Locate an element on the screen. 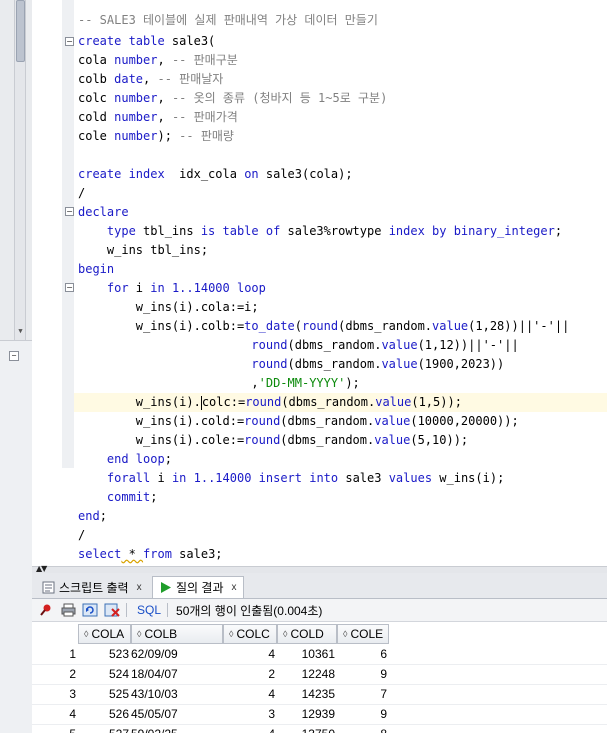 This screenshot has width=607, height=733. cell-cold: 14235 is located at coordinates (307, 694).